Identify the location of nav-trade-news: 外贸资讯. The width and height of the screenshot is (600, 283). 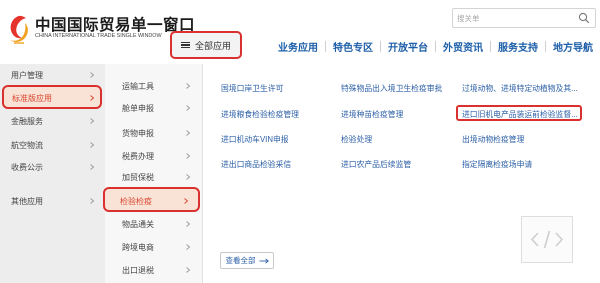
(463, 46).